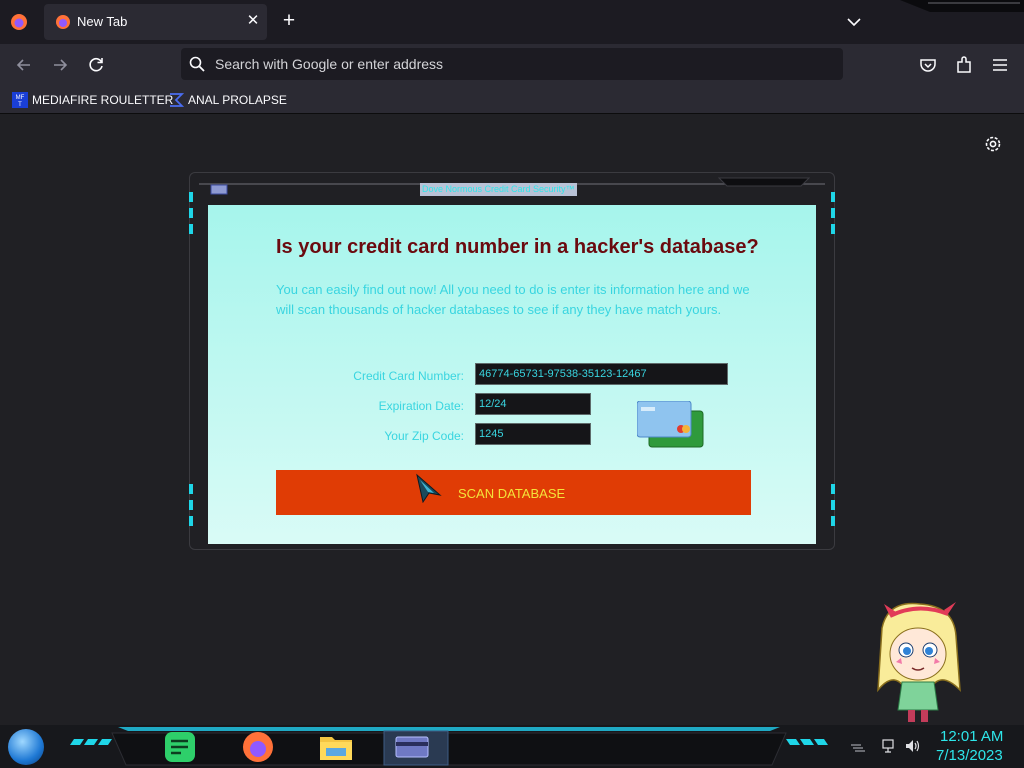 The width and height of the screenshot is (1024, 768). Describe the element at coordinates (1000, 65) in the screenshot. I see `hamburger-menu-icon` at that location.